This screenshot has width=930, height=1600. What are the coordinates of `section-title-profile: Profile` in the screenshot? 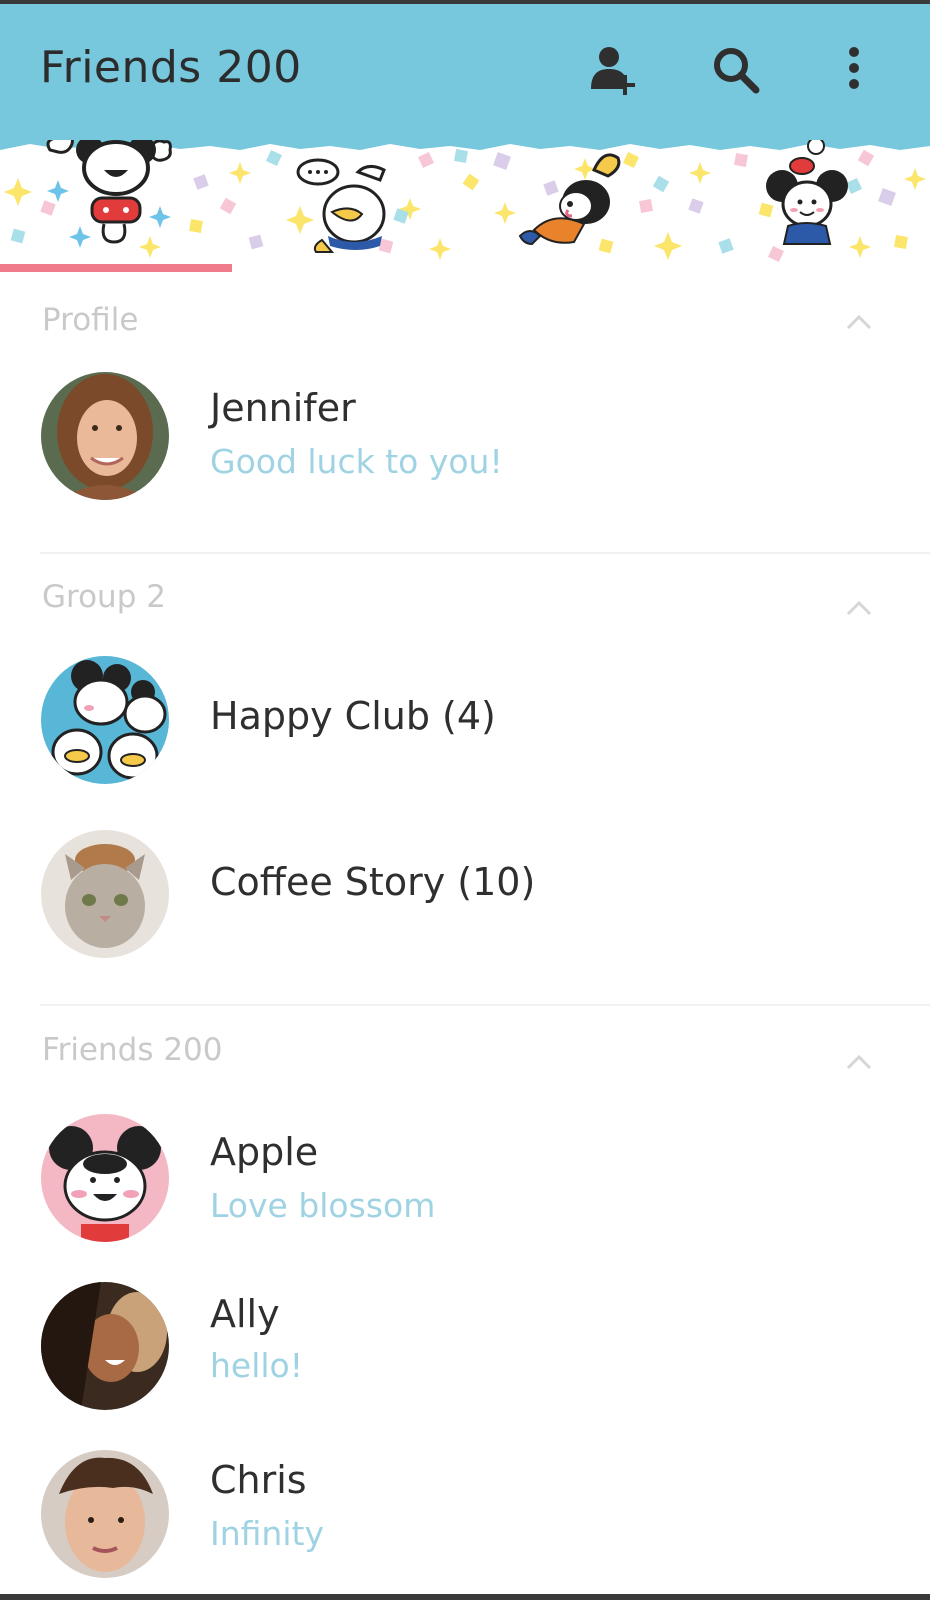 It's located at (90, 320).